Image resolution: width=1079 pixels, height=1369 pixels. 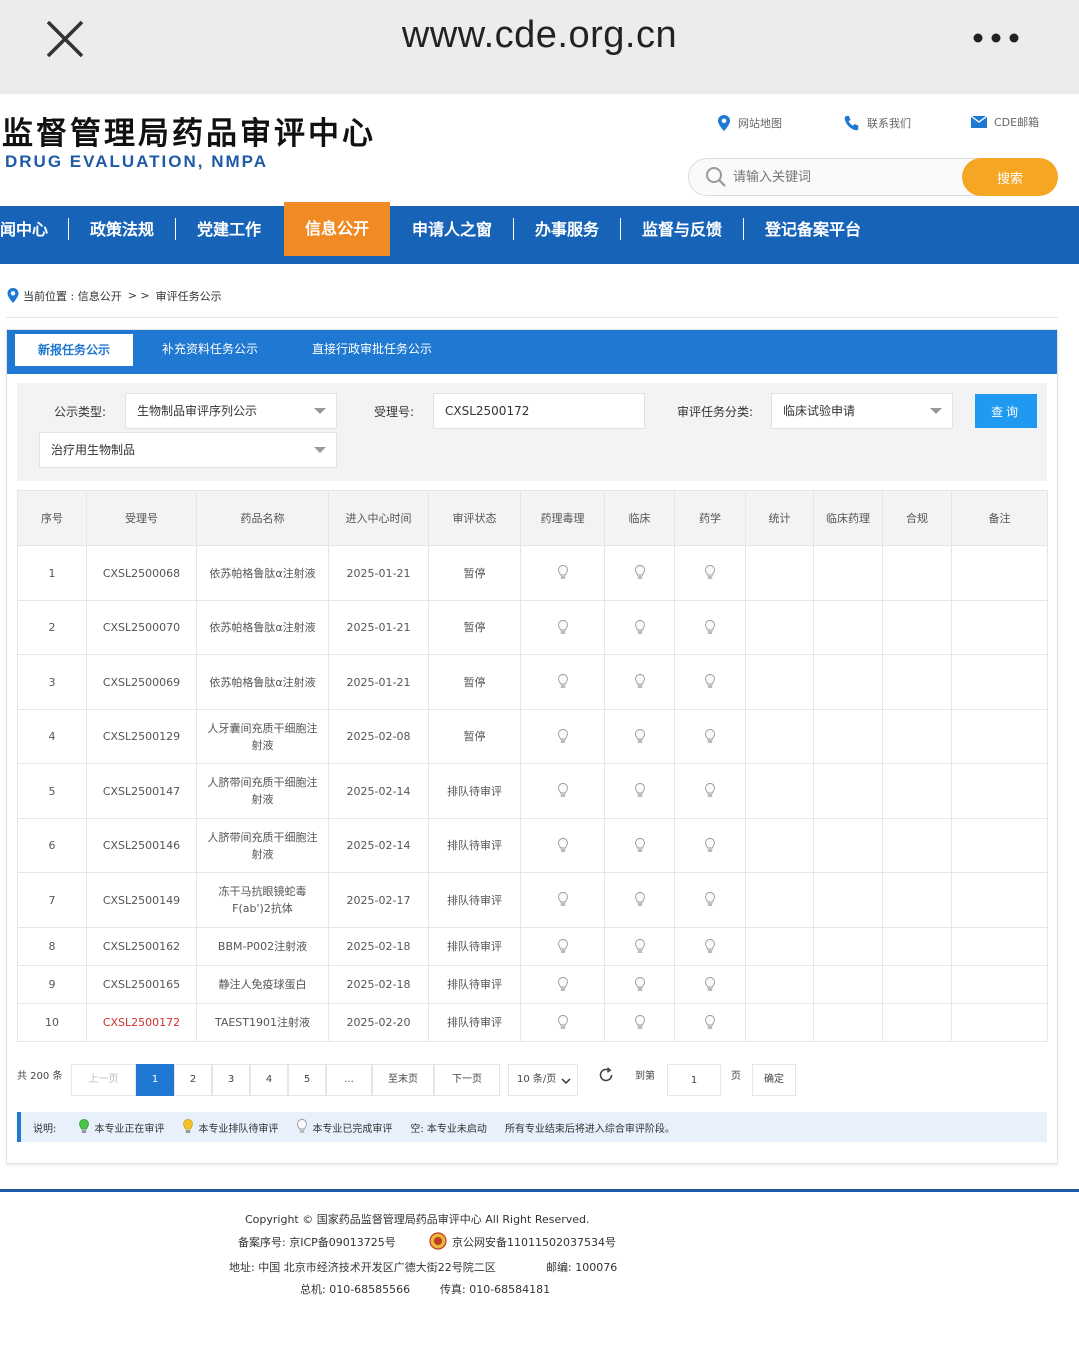 I want to click on last-page-button: 至末页, so click(x=403, y=1080).